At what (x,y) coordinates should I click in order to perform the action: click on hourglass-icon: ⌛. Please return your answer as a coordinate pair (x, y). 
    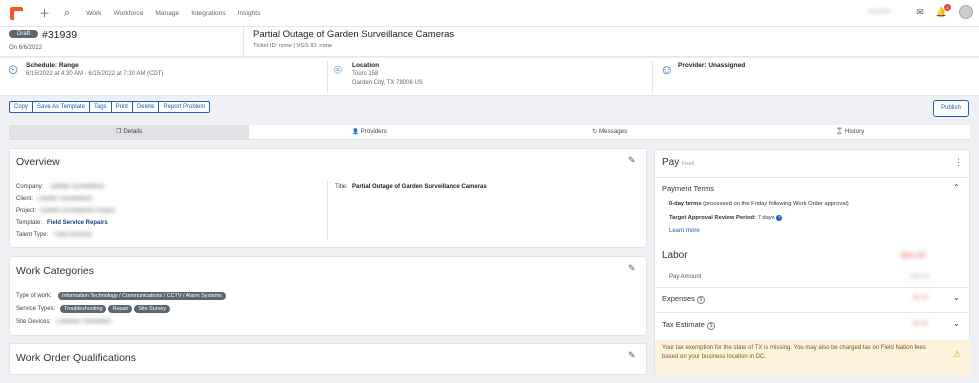
    Looking at the image, I should click on (839, 131).